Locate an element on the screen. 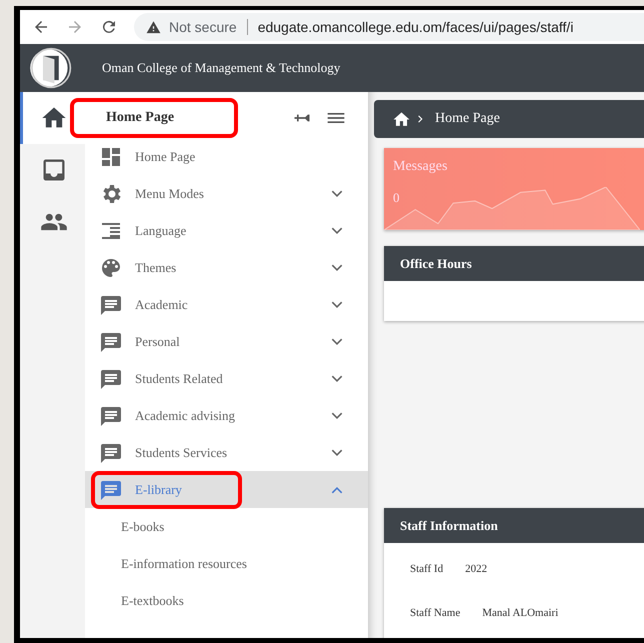  menu-item: Personal is located at coordinates (226, 341).